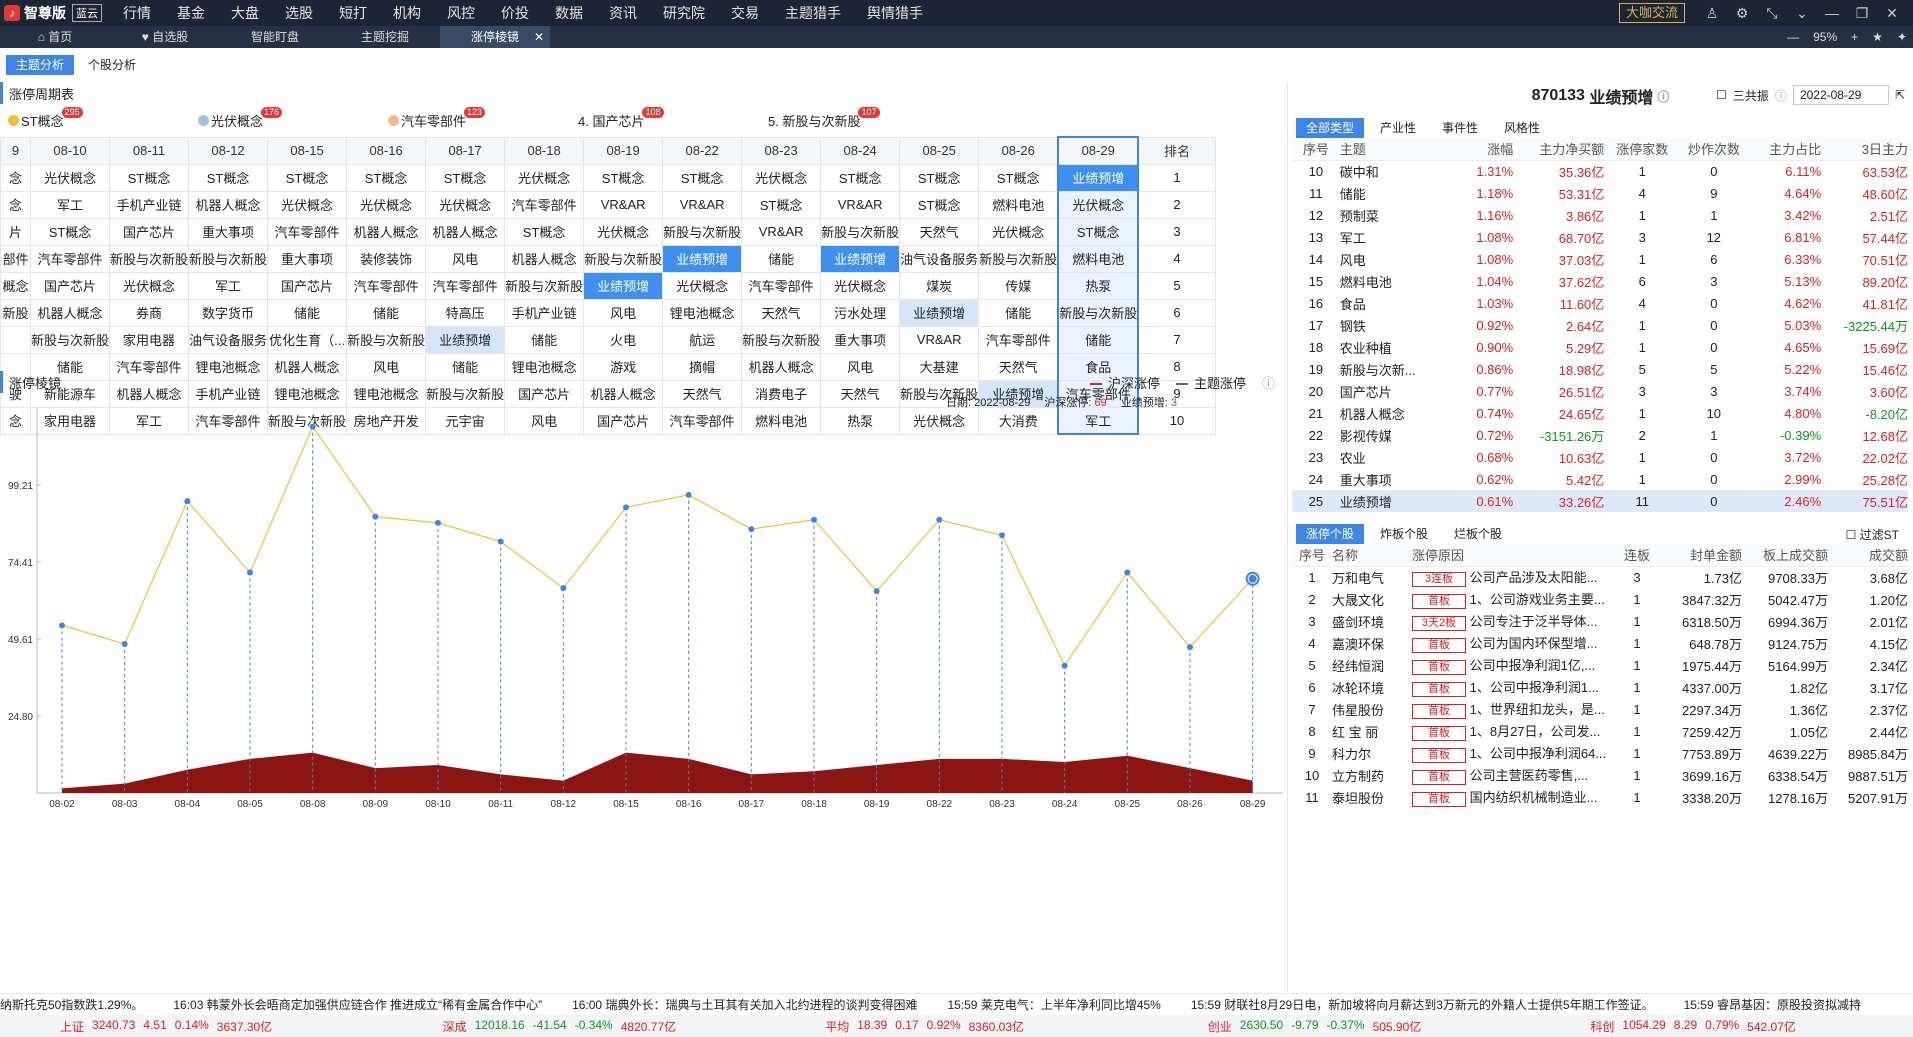  Describe the element at coordinates (860, 204) in the screenshot. I see `cycle-cell: VR&AR` at that location.